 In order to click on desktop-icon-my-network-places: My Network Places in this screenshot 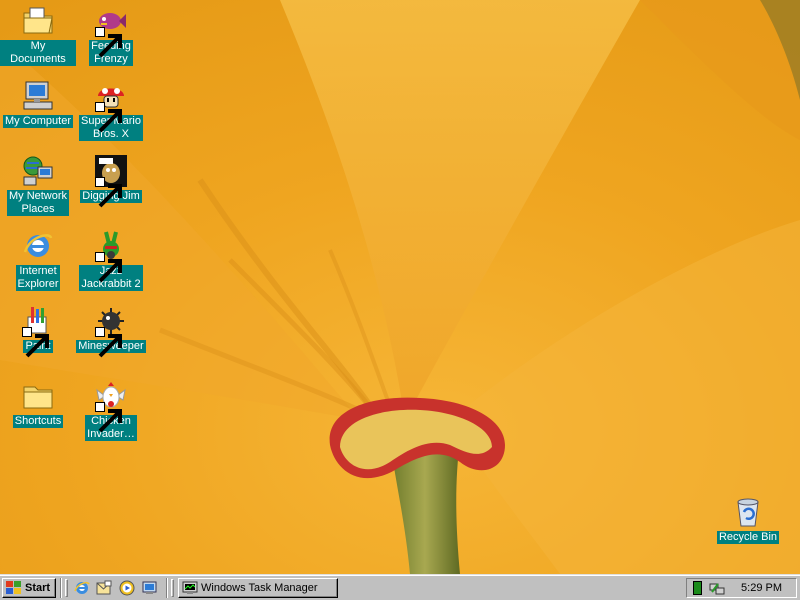, I will do `click(38, 185)`.